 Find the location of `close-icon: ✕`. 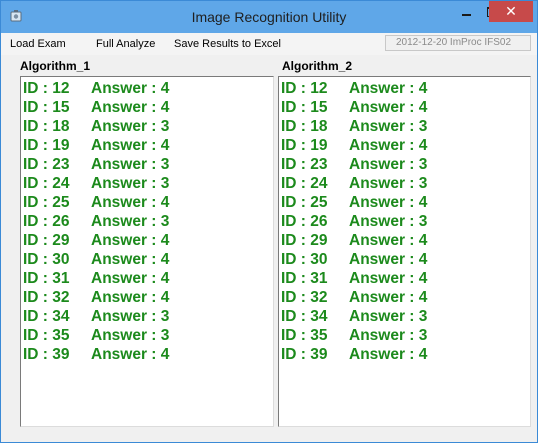

close-icon: ✕ is located at coordinates (511, 11).